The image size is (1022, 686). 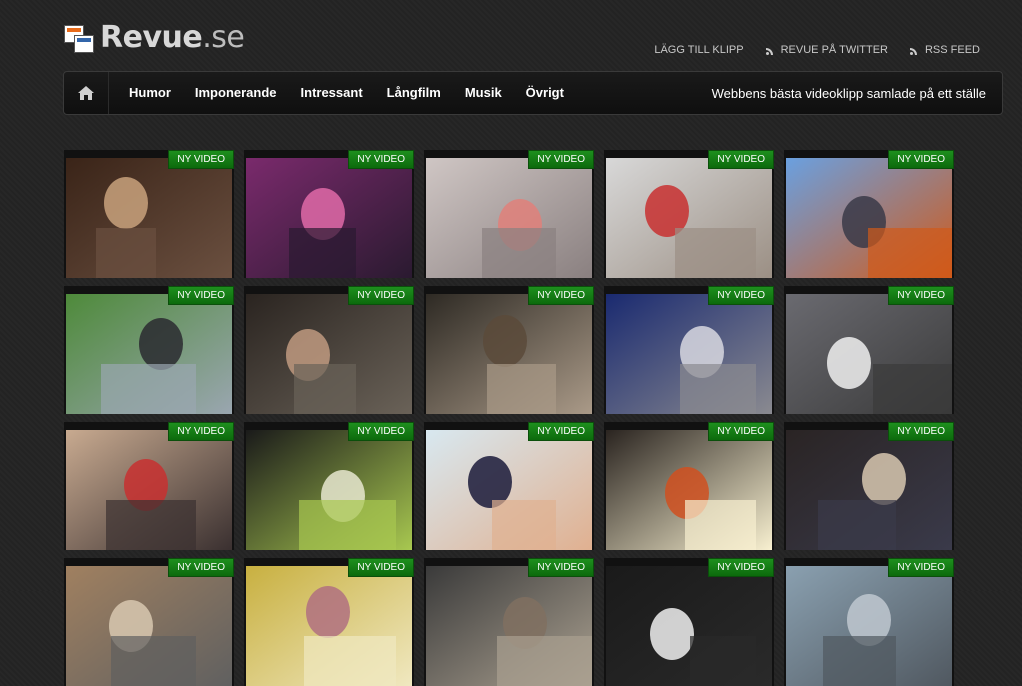 I want to click on add-clip-label: LÄGG TILL KLIPP, so click(x=699, y=50).